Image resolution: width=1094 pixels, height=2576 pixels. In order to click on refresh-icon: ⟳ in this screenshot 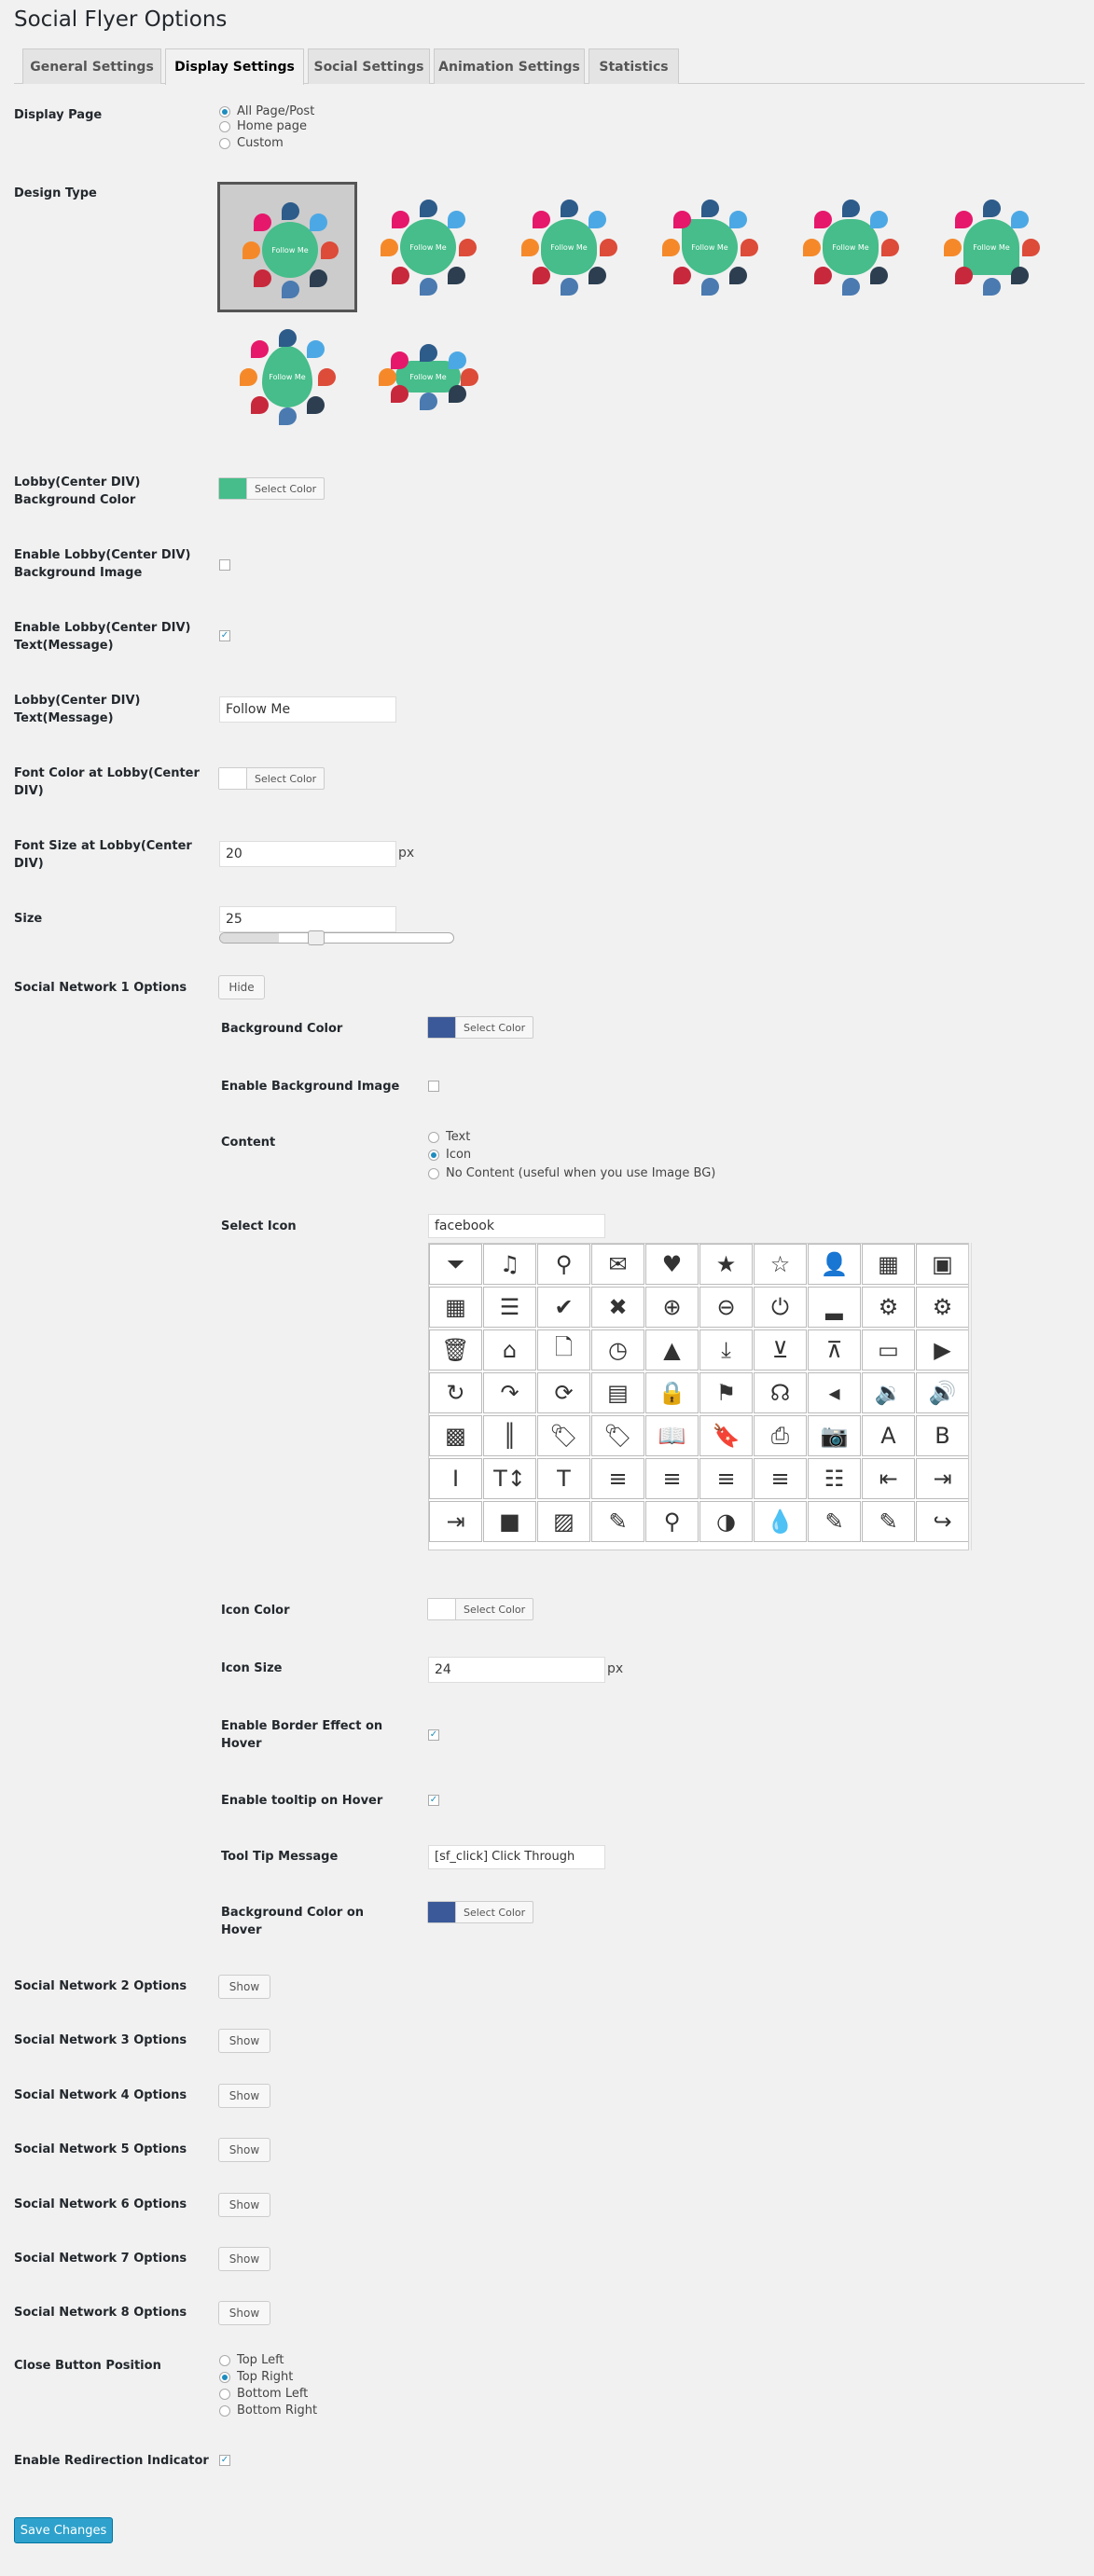, I will do `click(563, 1392)`.